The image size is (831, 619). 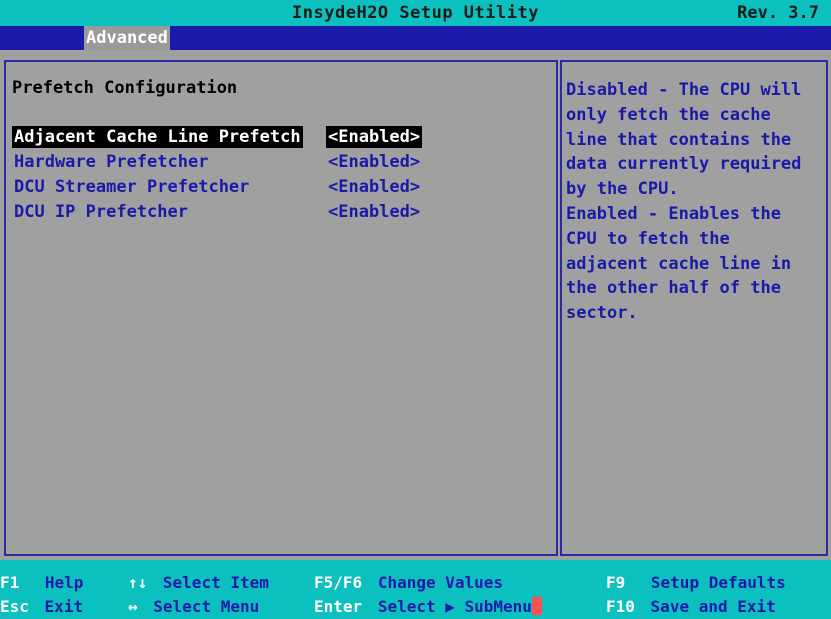 What do you see at coordinates (157, 137) in the screenshot?
I see `setting-label: Adjacent Cache Line Prefetch` at bounding box center [157, 137].